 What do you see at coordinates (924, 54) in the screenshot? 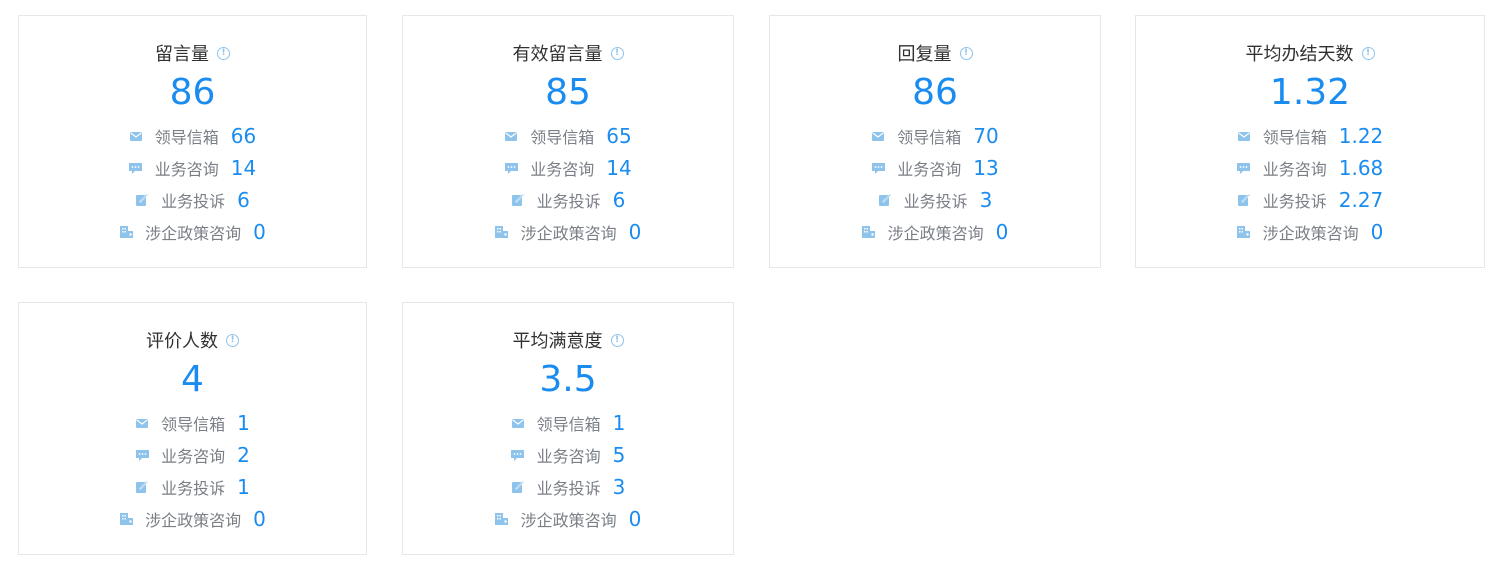
I see `card-title: 回复量` at bounding box center [924, 54].